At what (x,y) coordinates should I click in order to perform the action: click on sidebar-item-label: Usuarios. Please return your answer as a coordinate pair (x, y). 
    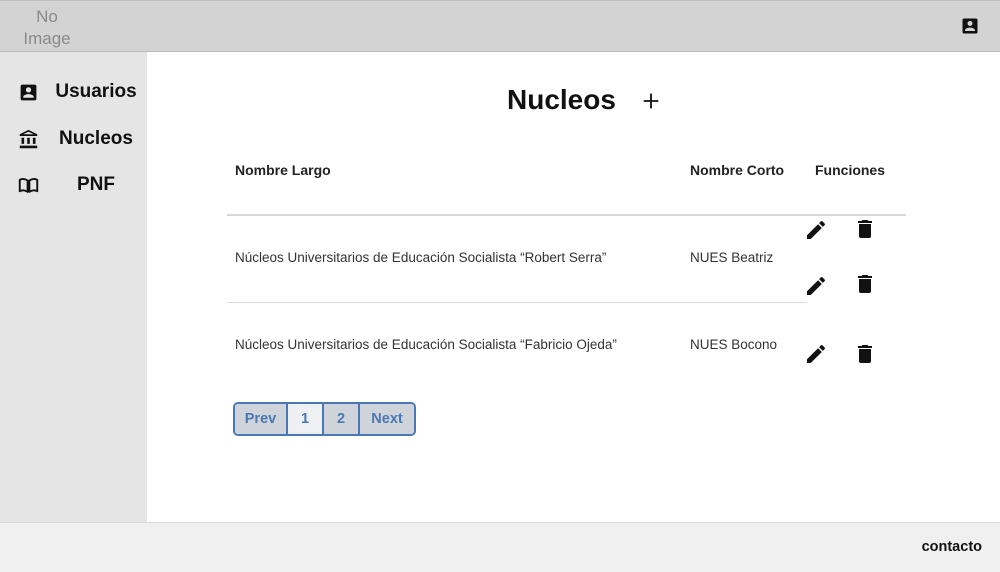
    Looking at the image, I should click on (96, 91).